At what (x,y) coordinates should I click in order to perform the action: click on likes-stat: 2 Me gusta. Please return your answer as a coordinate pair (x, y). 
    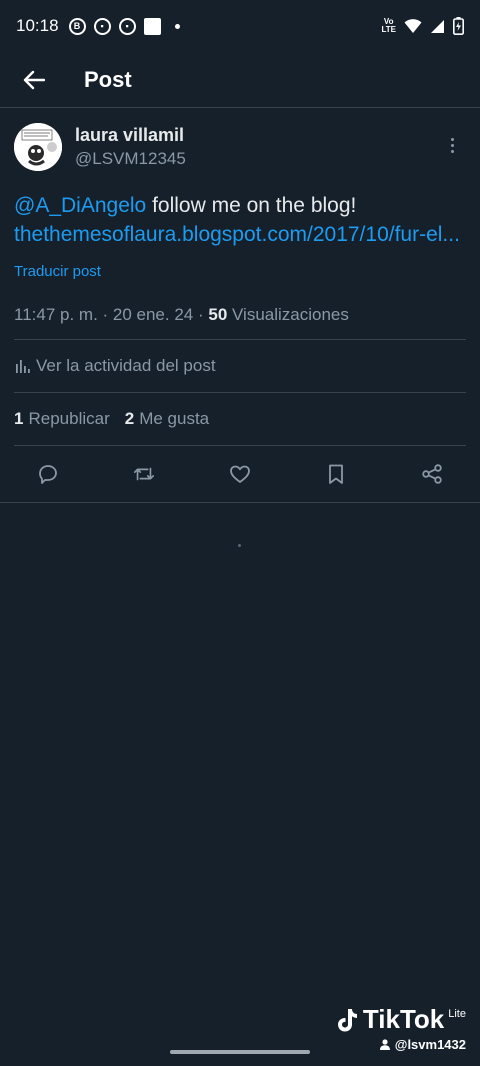
    Looking at the image, I should click on (167, 419).